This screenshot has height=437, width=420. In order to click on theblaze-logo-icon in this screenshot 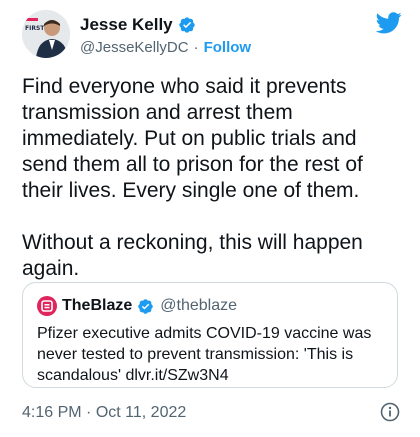, I will do `click(47, 306)`.